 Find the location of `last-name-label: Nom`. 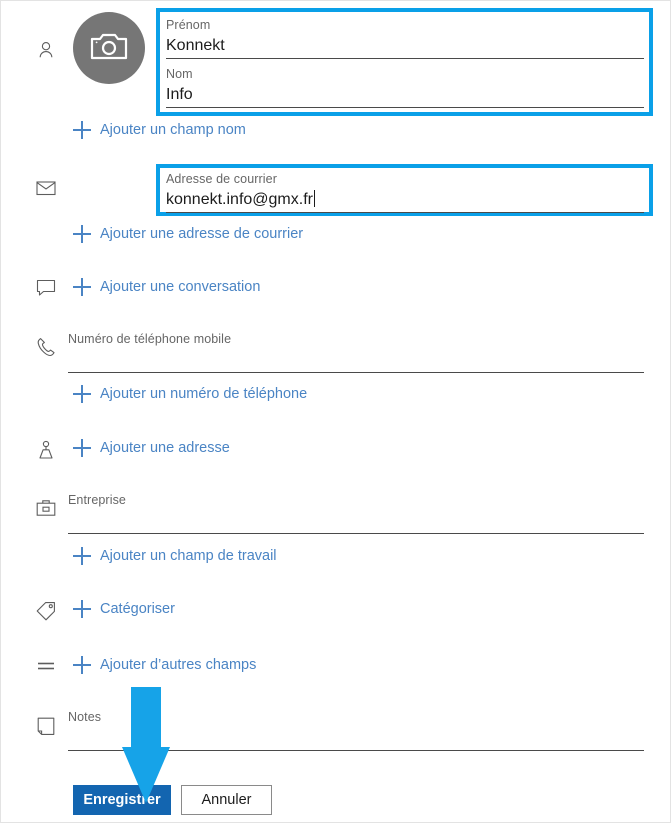

last-name-label: Nom is located at coordinates (179, 74).